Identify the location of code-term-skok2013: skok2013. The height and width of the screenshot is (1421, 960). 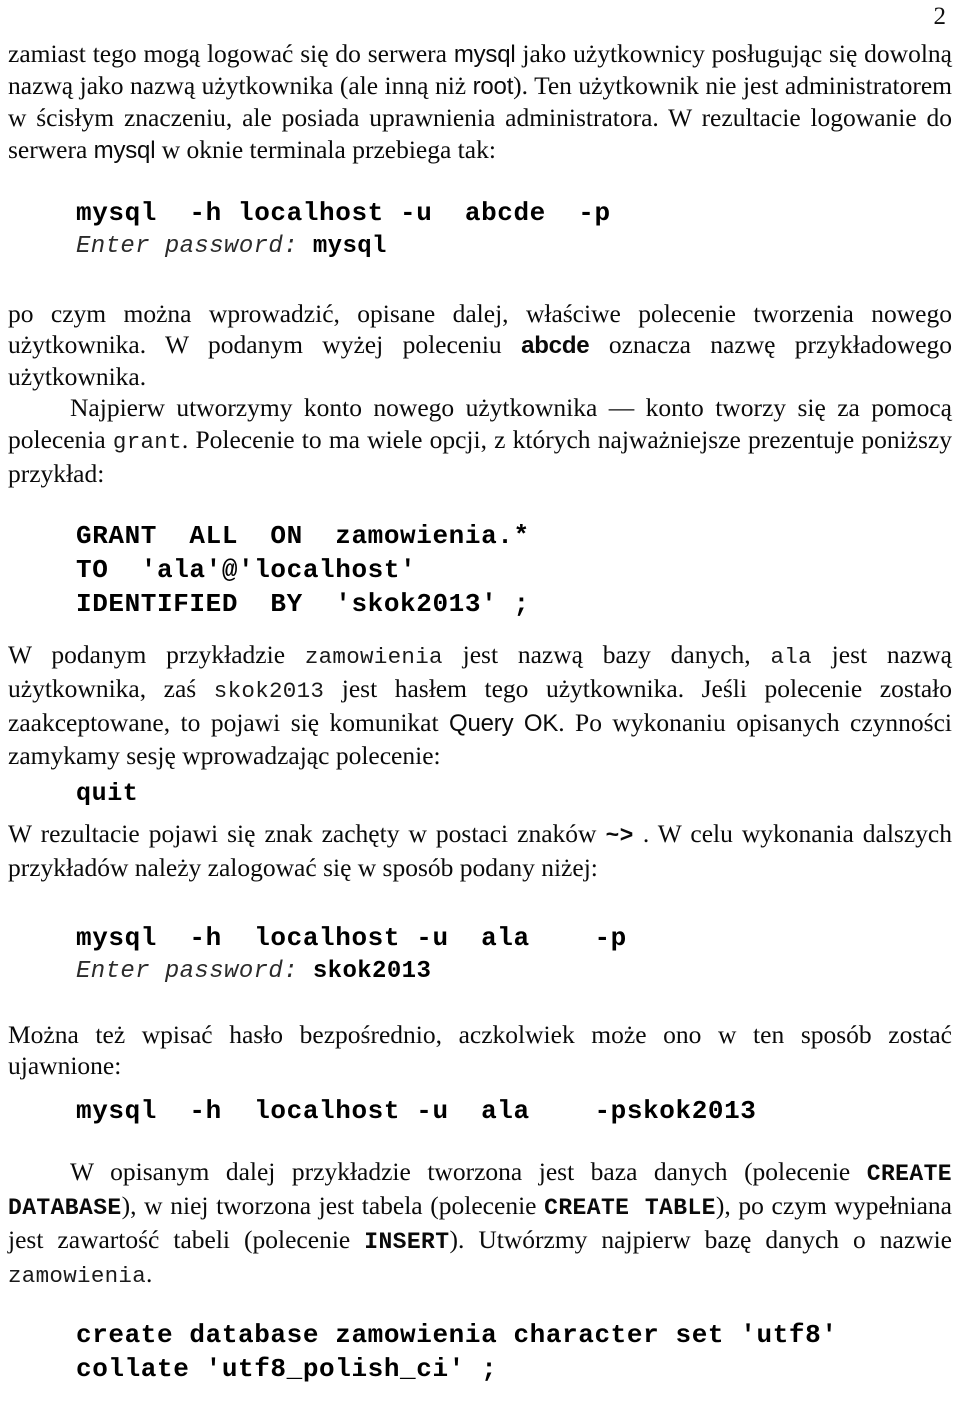
(269, 691).